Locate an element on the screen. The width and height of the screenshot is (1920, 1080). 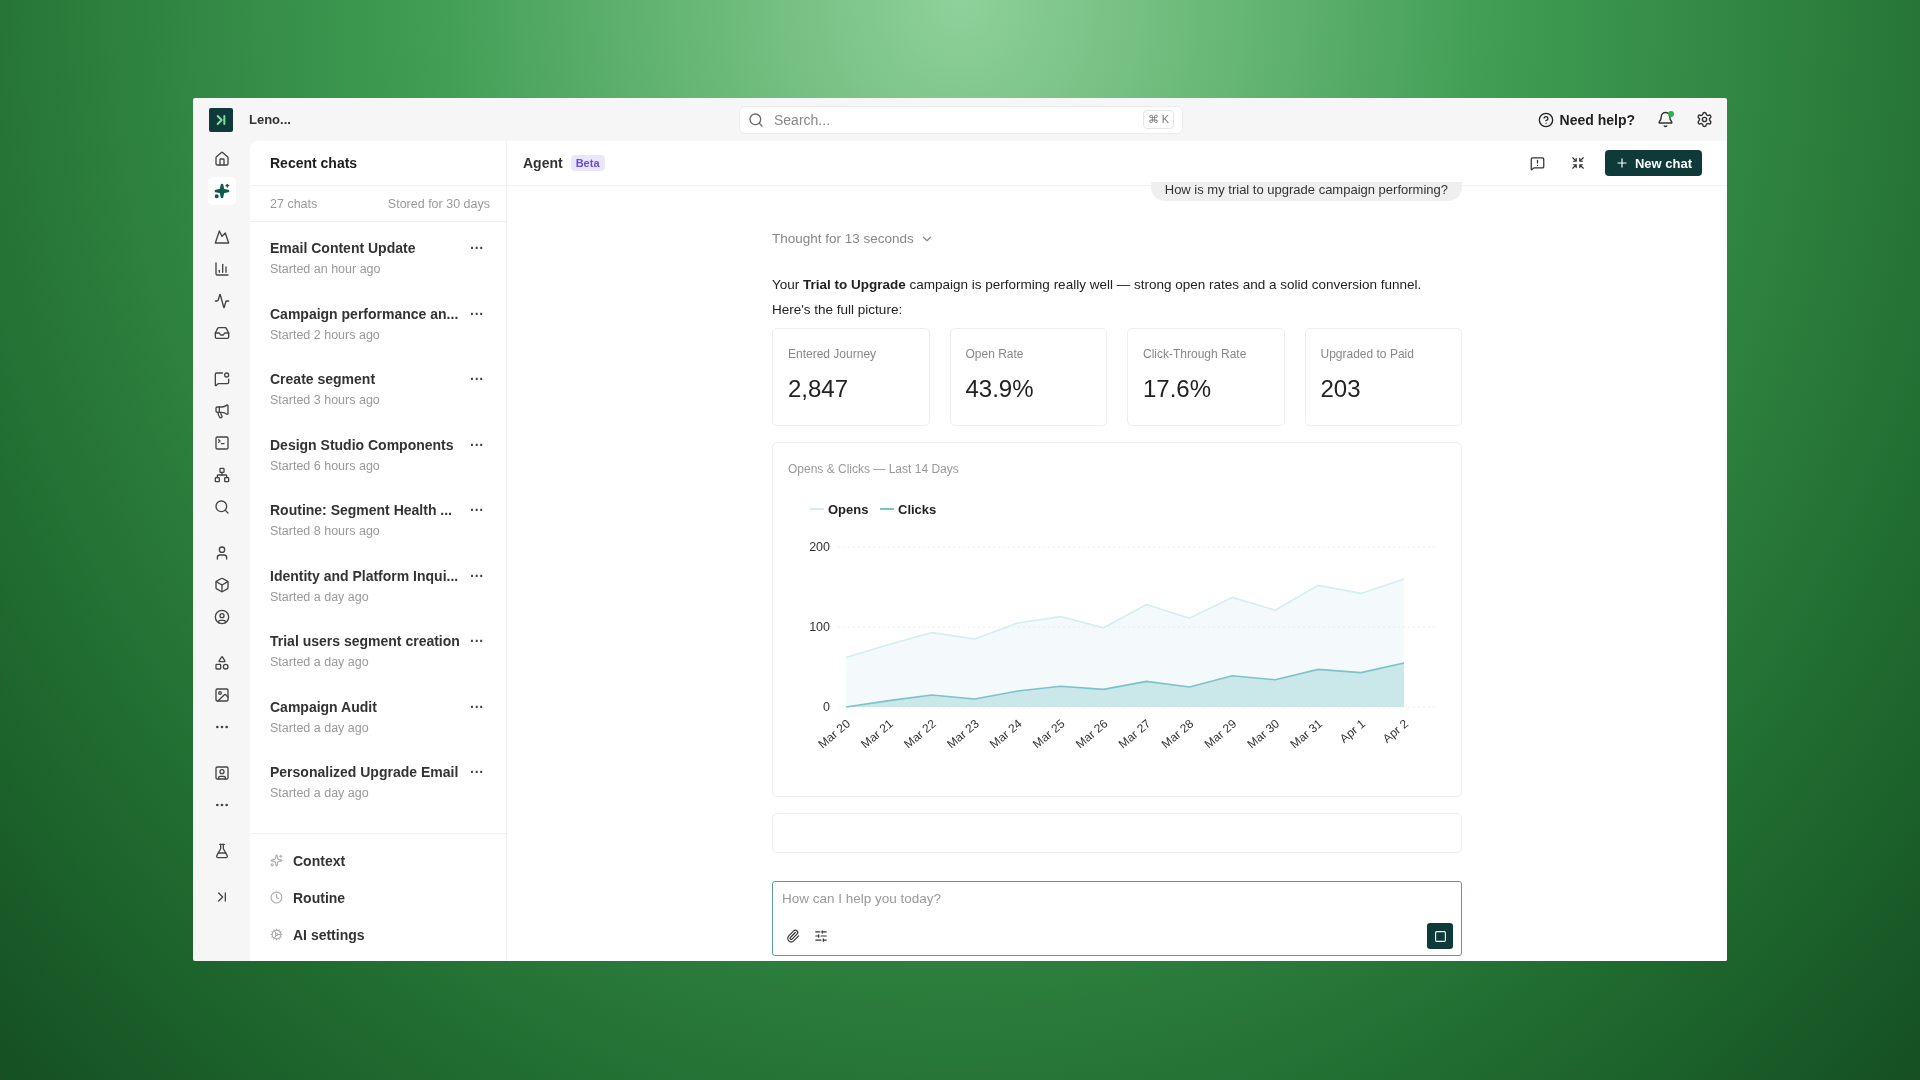
axis-label: Mar 26 is located at coordinates (1091, 734).